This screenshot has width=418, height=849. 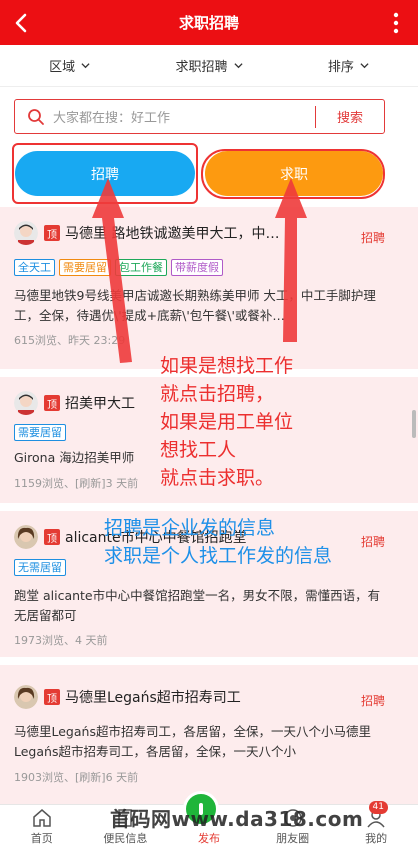 I want to click on search-input: 大家都在搜：好工作, so click(x=184, y=116).